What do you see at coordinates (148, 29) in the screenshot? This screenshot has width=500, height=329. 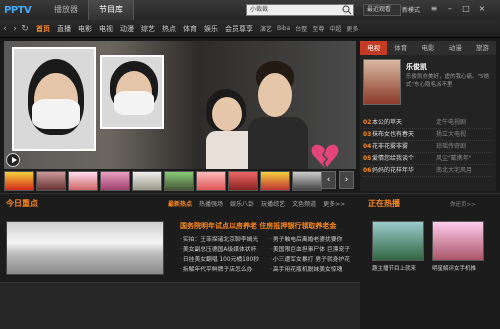 I see `nav-variety: 综艺` at bounding box center [148, 29].